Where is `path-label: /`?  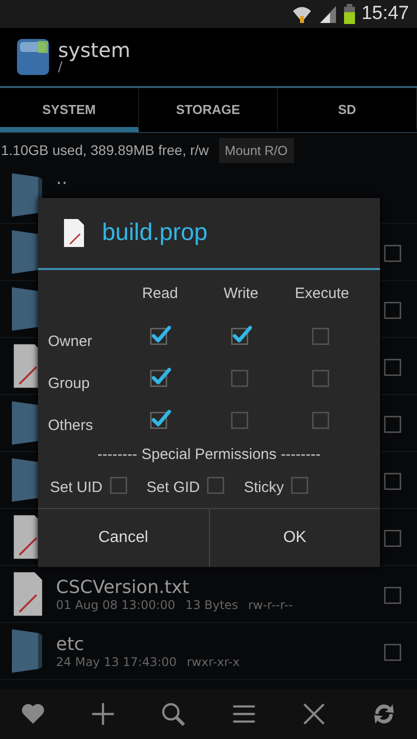
path-label: / is located at coordinates (60, 68).